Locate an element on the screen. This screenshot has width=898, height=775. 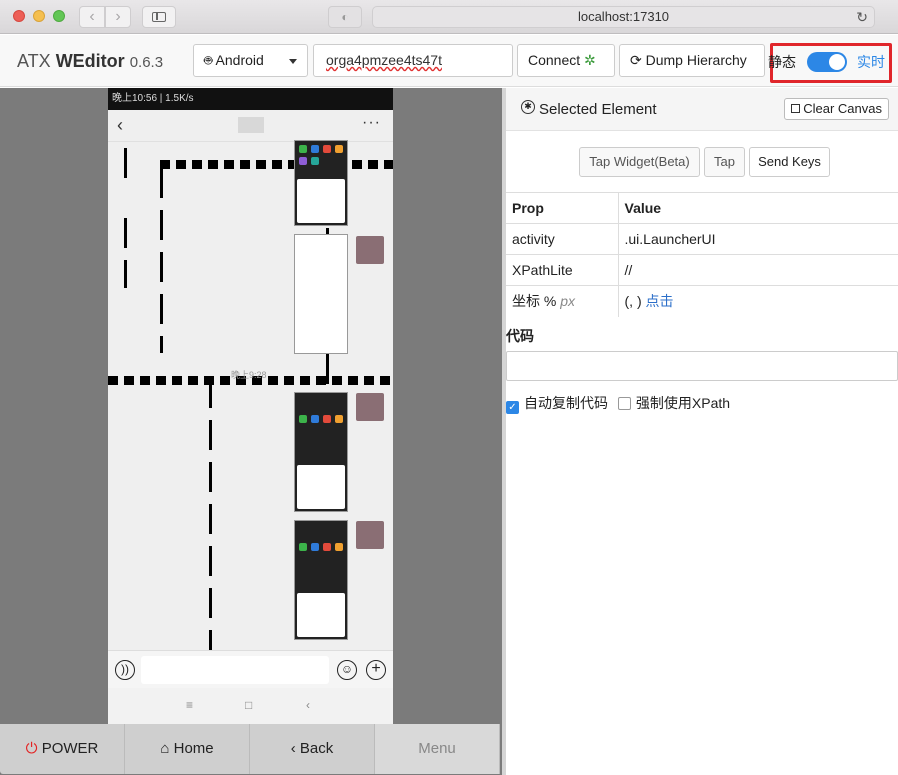
maximize-window-button is located at coordinates (59, 16).